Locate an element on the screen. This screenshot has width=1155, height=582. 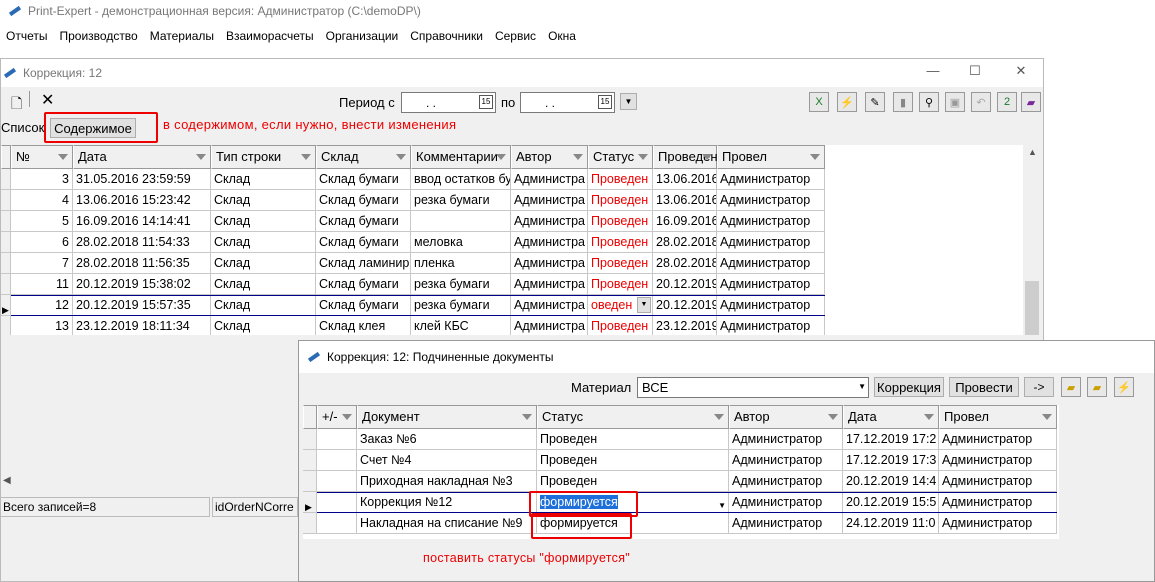
close-icon: ✕ is located at coordinates (1021, 71).